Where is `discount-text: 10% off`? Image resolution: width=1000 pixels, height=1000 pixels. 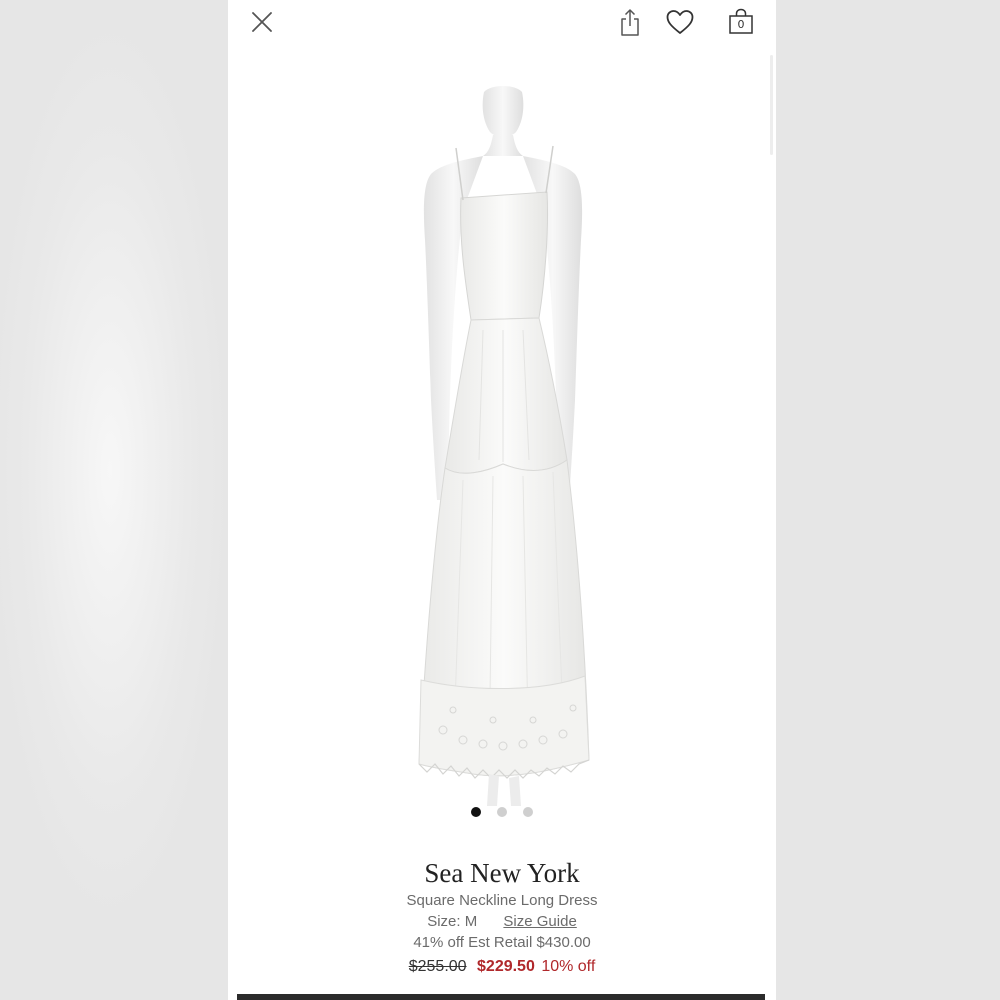
discount-text: 10% off is located at coordinates (568, 966).